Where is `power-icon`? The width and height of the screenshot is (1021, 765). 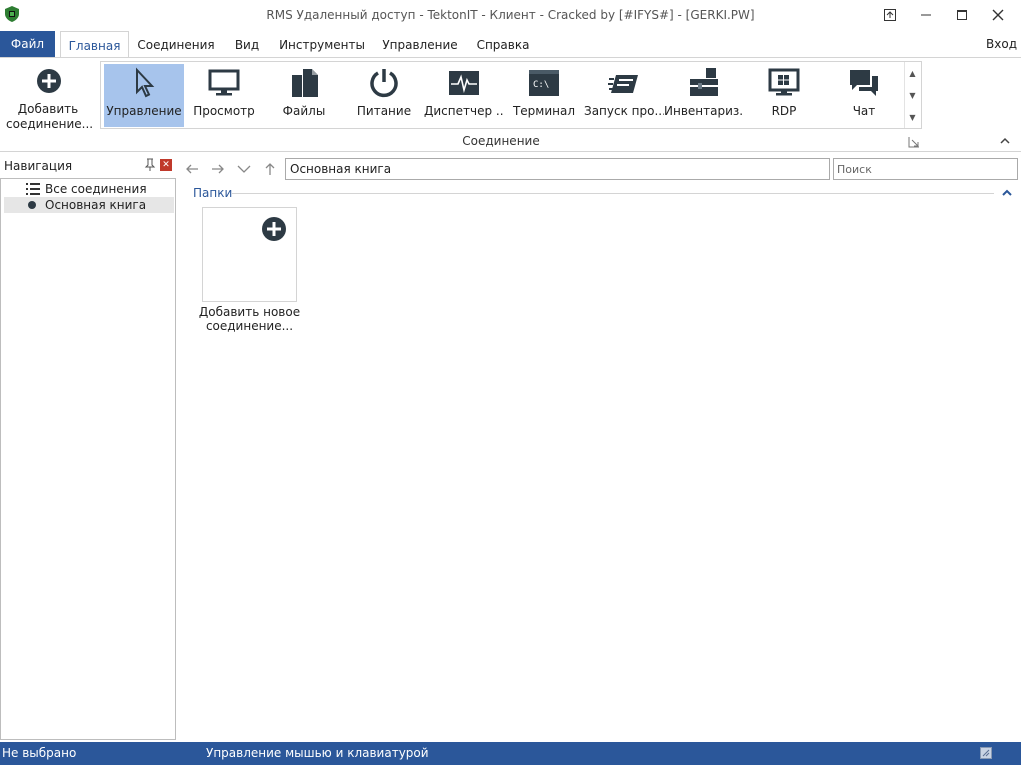
power-icon is located at coordinates (384, 83).